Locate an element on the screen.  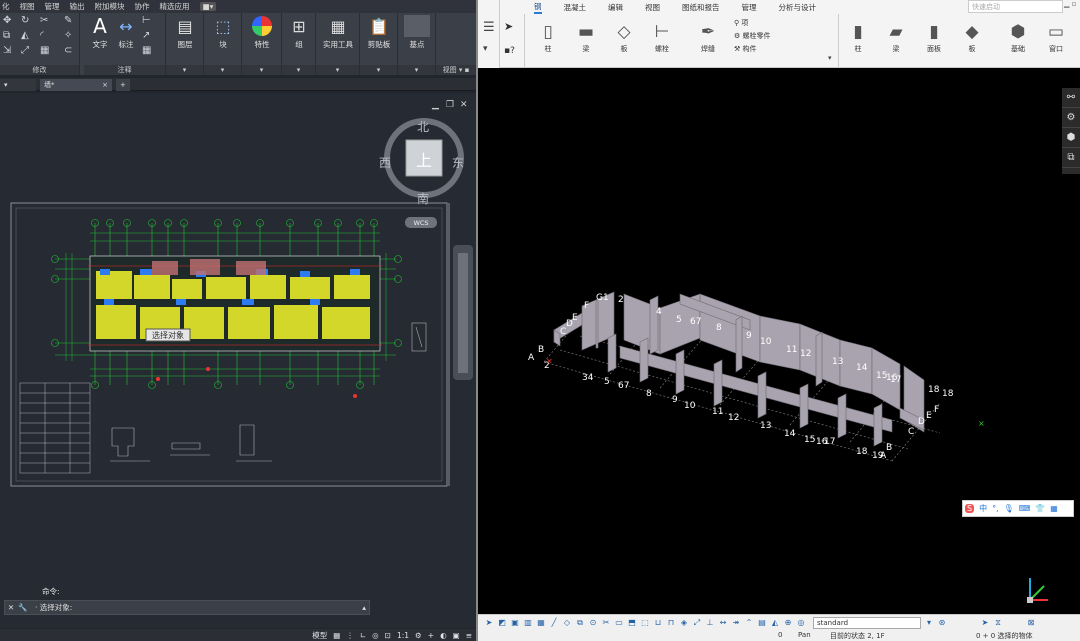
hamburger-icon: ☰ is located at coordinates (489, 27).